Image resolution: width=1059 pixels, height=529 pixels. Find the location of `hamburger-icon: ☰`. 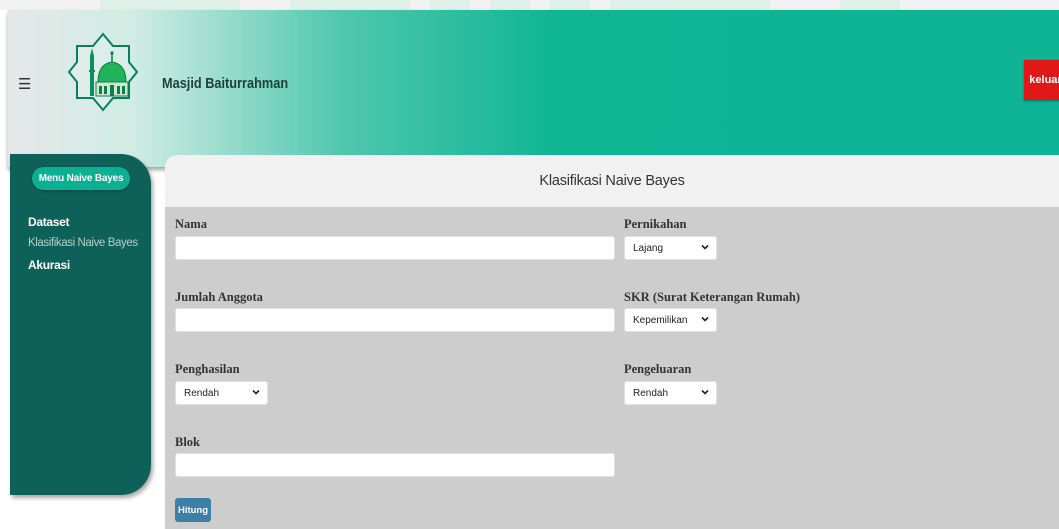

hamburger-icon: ☰ is located at coordinates (24, 84).